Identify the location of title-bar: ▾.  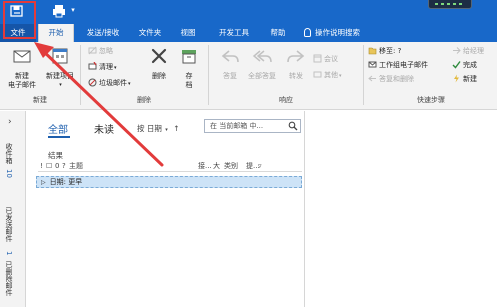
(248, 12).